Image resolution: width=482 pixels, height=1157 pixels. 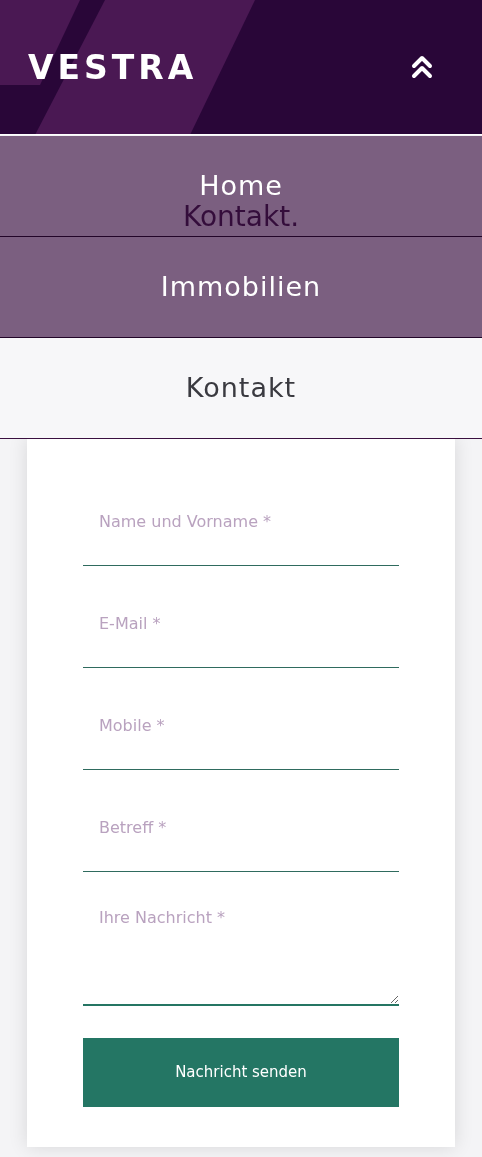 What do you see at coordinates (241, 520) in the screenshot?
I see `input-field: Name und Vorname *` at bounding box center [241, 520].